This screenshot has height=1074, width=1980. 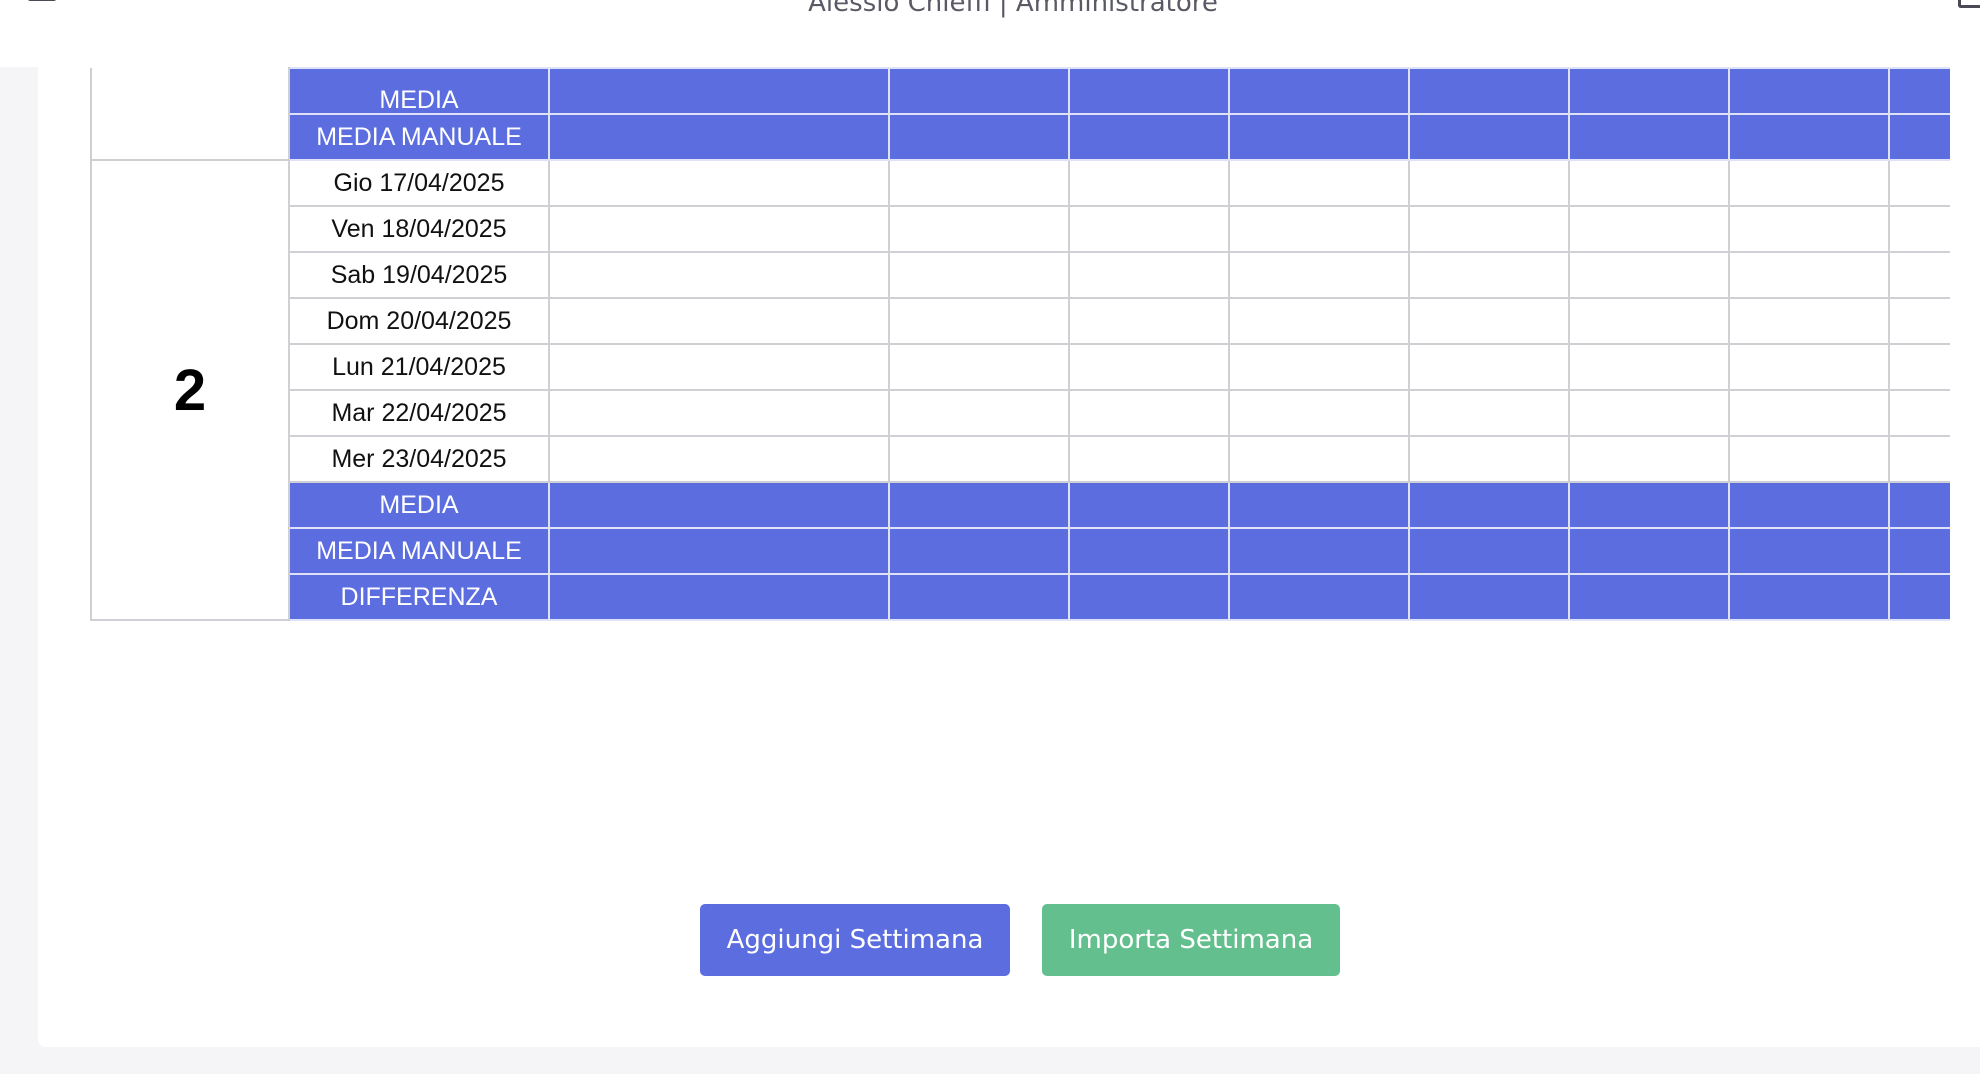 What do you see at coordinates (190, 114) in the screenshot?
I see `week-cell-previous` at bounding box center [190, 114].